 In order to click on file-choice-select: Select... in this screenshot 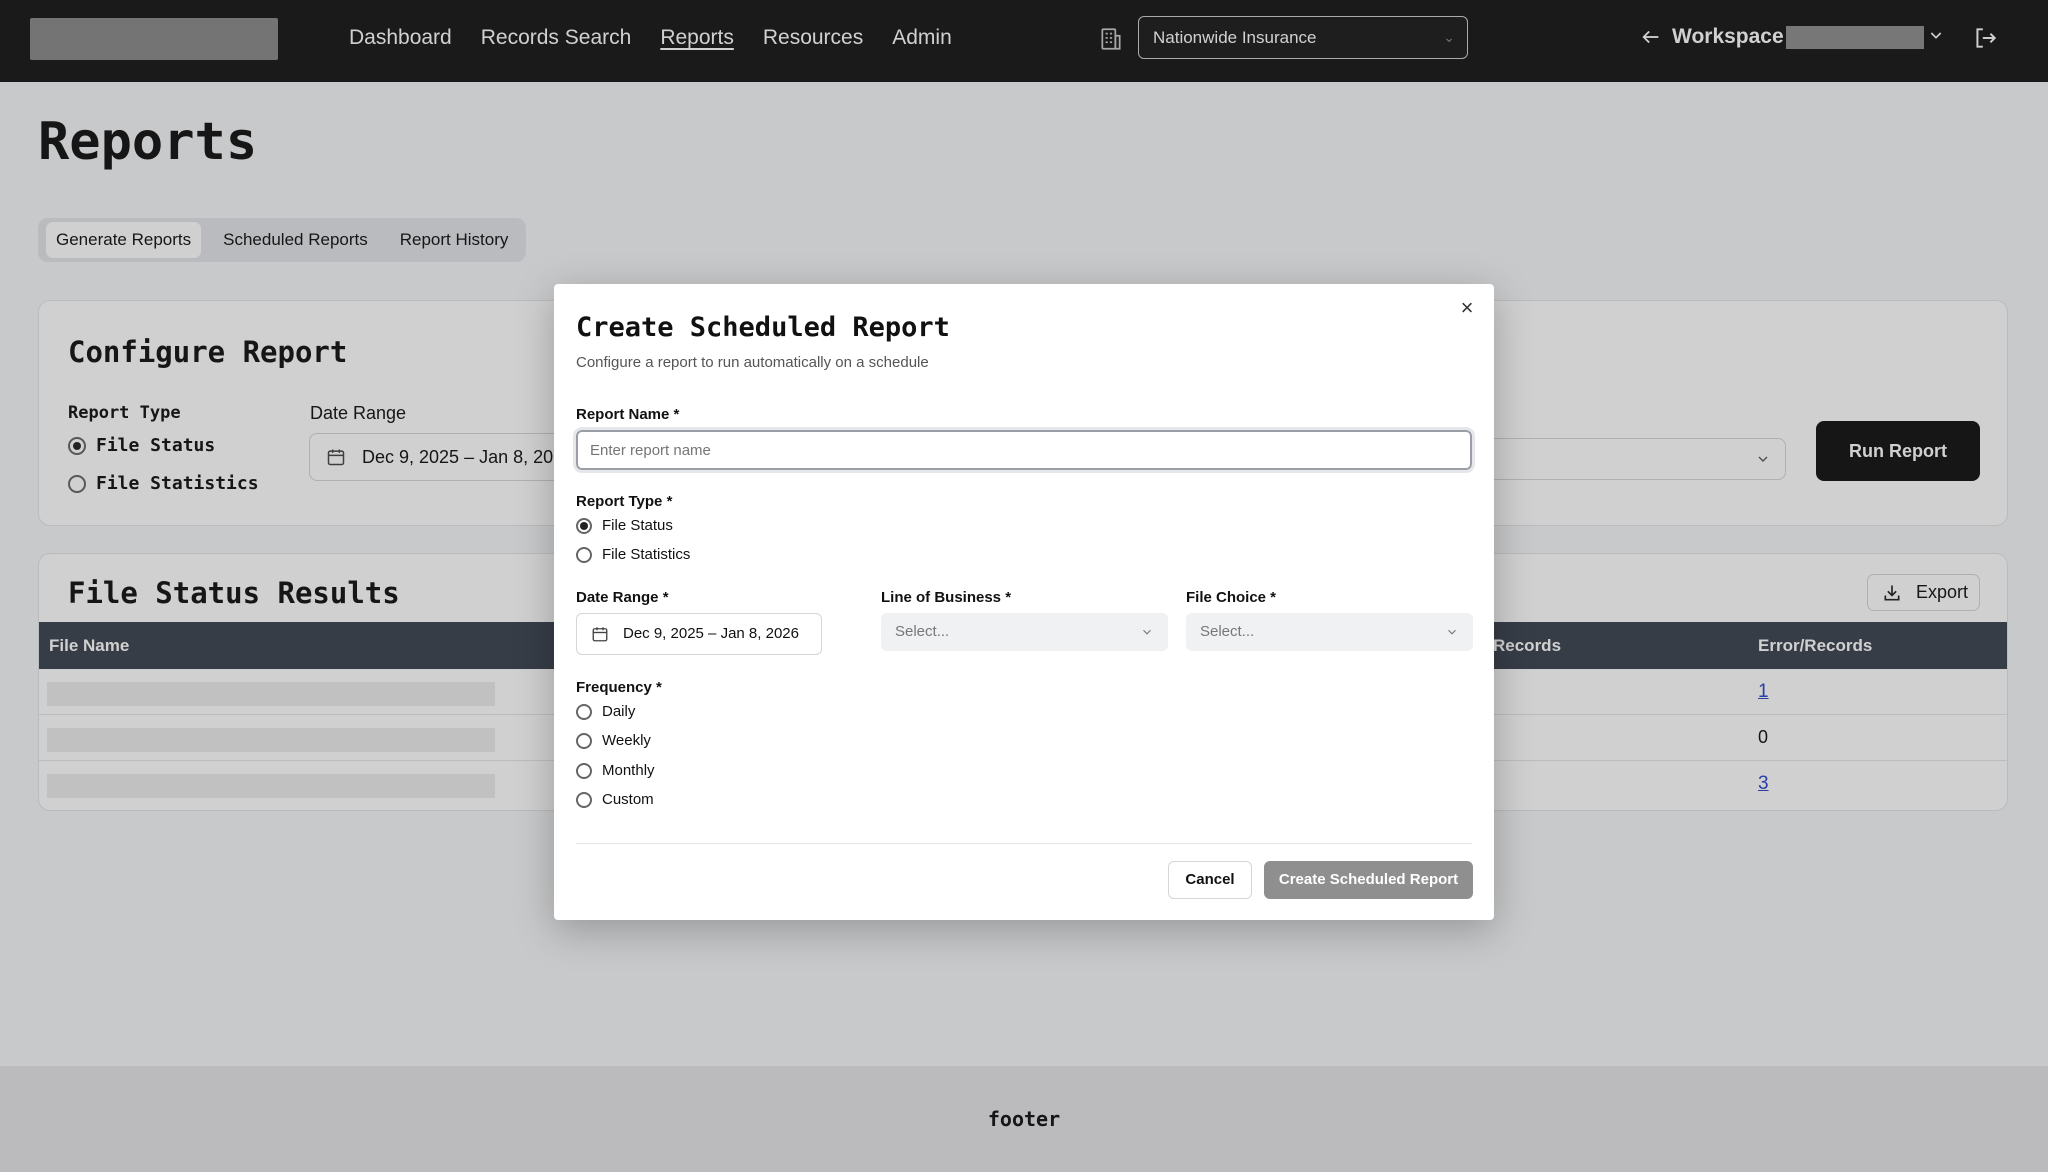, I will do `click(1329, 632)`.